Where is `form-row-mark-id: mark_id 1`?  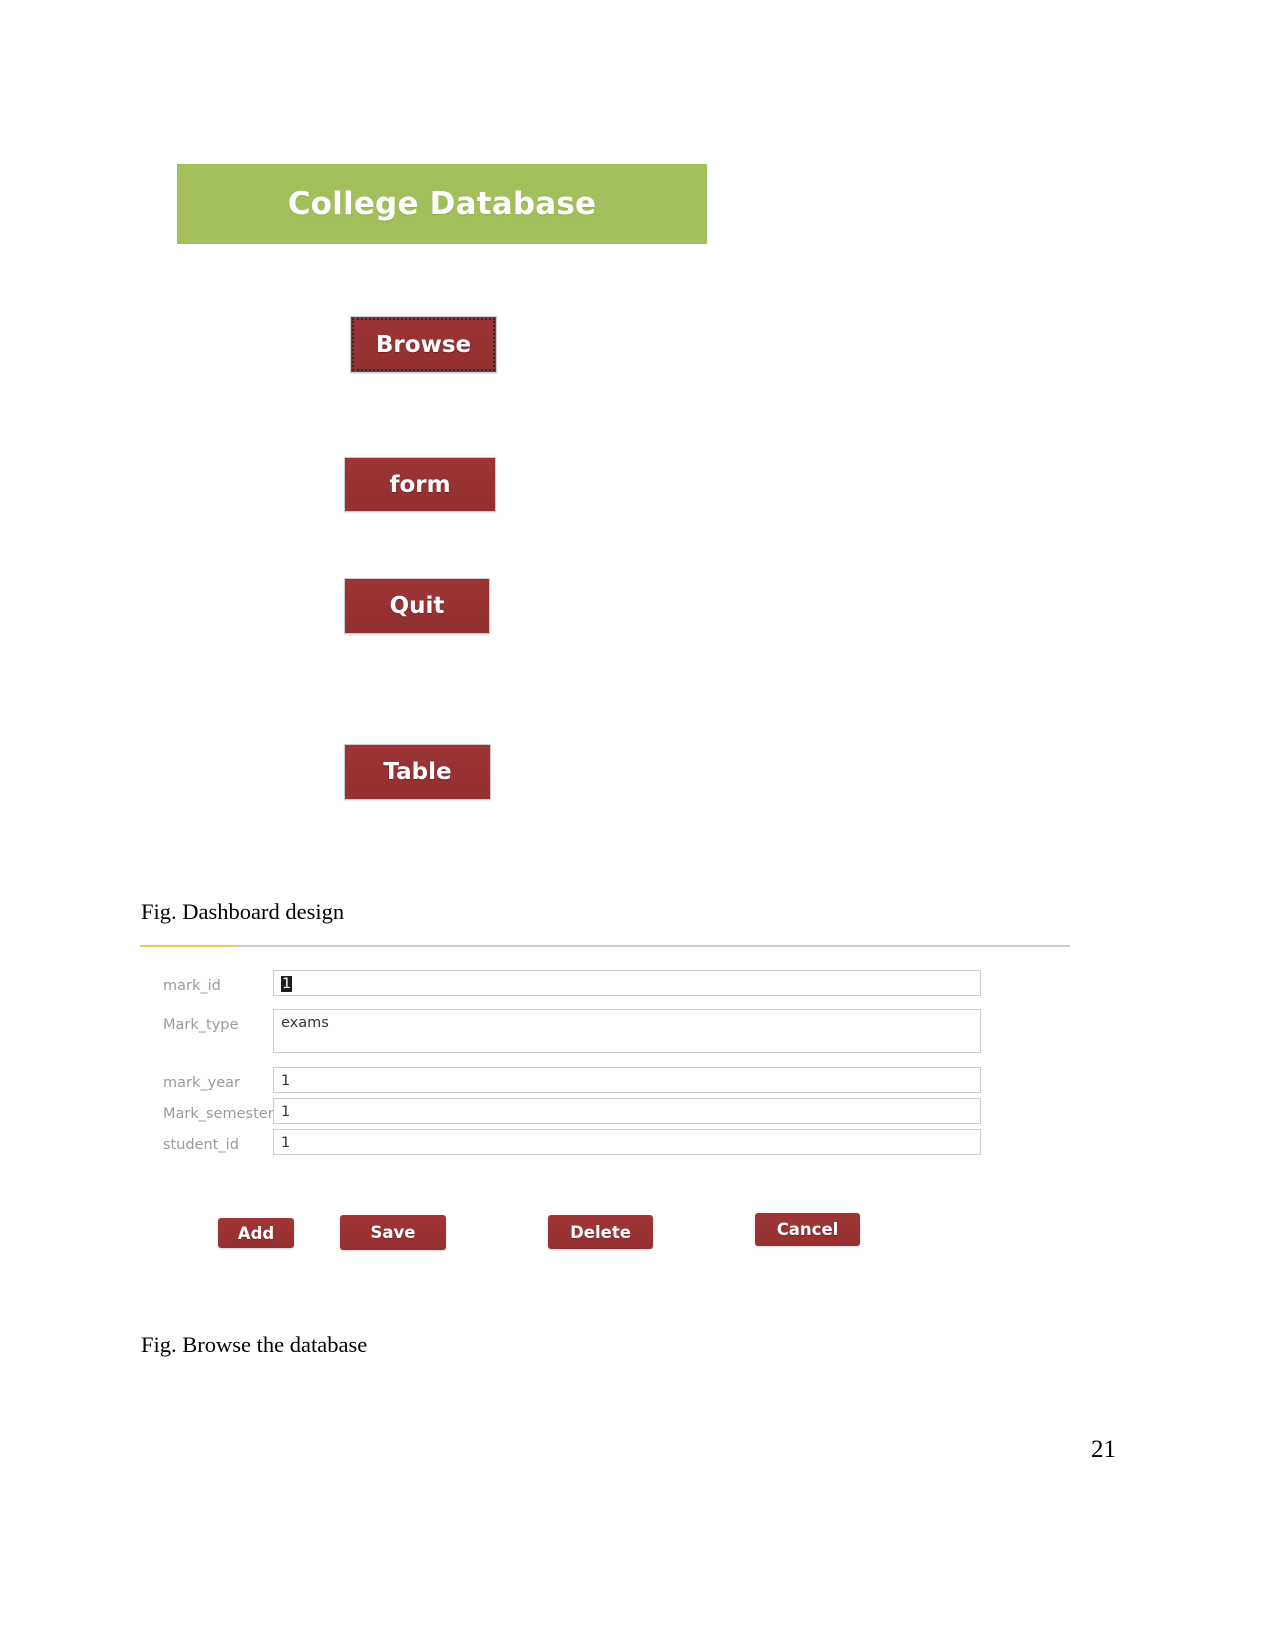
form-row-mark-id: mark_id 1 is located at coordinates (605, 983).